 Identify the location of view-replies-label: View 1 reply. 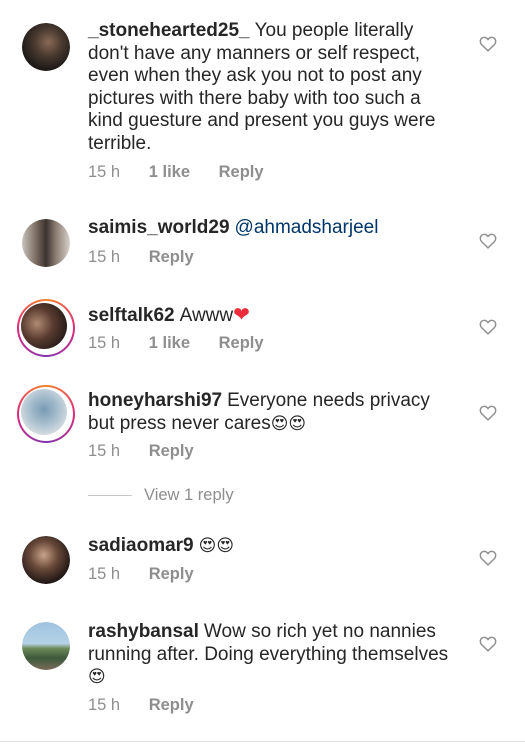
(189, 495).